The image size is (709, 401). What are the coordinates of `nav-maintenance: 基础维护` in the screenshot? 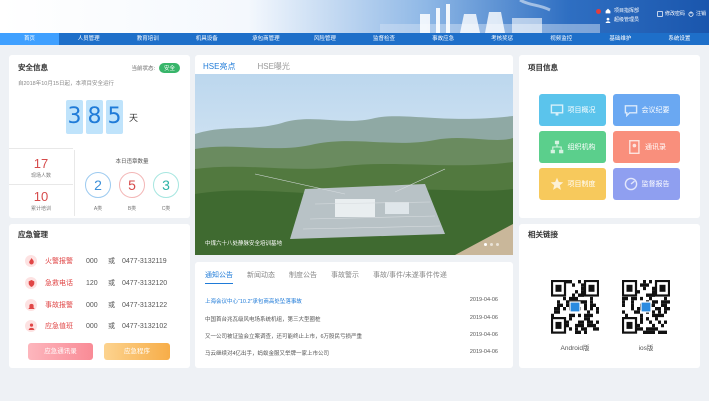 It's located at (620, 39).